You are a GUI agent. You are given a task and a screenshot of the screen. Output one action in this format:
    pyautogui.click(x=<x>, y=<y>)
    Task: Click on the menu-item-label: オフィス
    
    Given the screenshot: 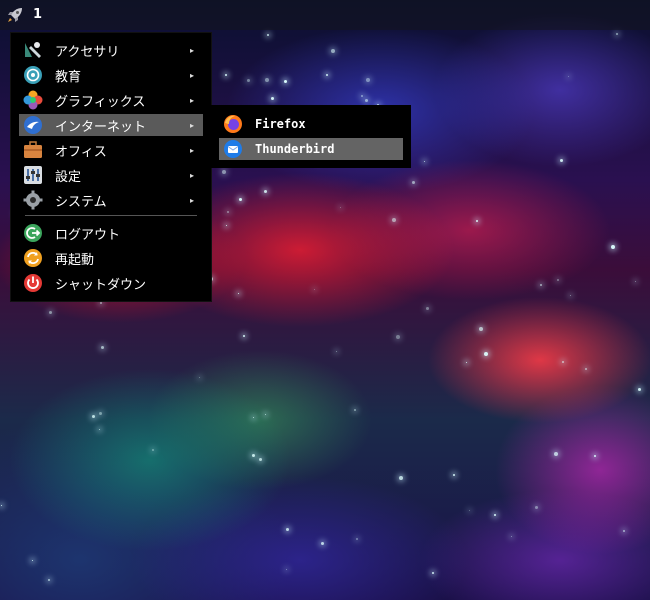 What is the action you would take?
    pyautogui.click(x=81, y=152)
    